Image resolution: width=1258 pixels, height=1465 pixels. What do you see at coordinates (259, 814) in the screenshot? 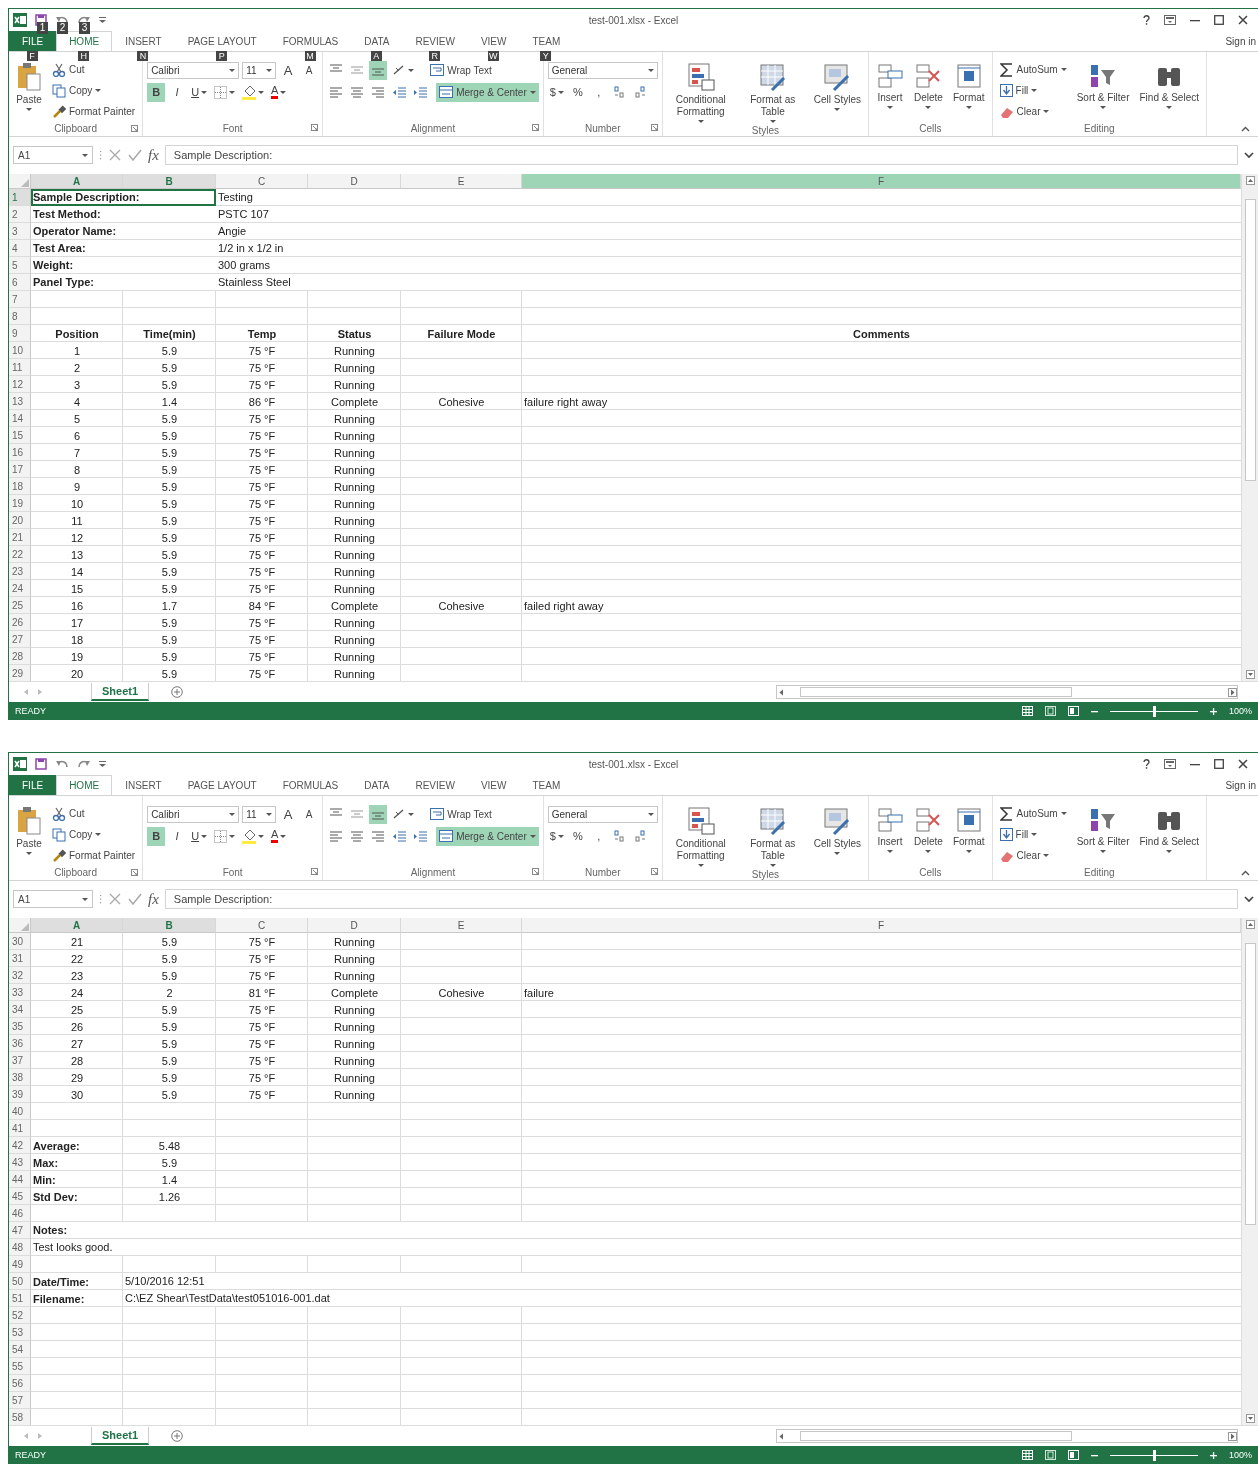
I see `font-size-field: 11` at bounding box center [259, 814].